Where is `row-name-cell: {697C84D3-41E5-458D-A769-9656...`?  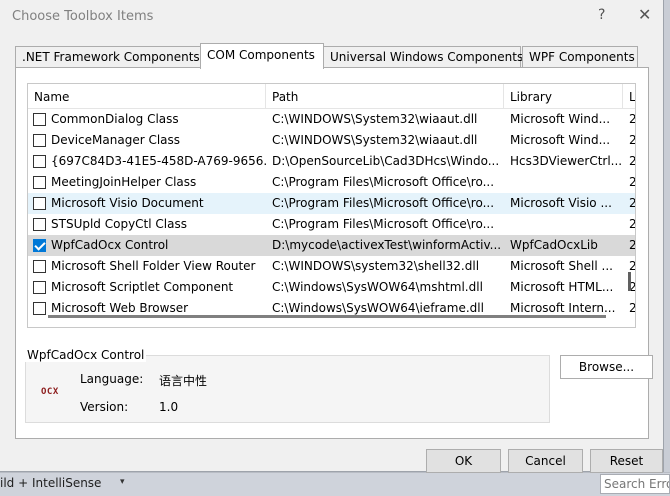
row-name-cell: {697C84D3-41E5-458D-A769-9656... is located at coordinates (147, 161).